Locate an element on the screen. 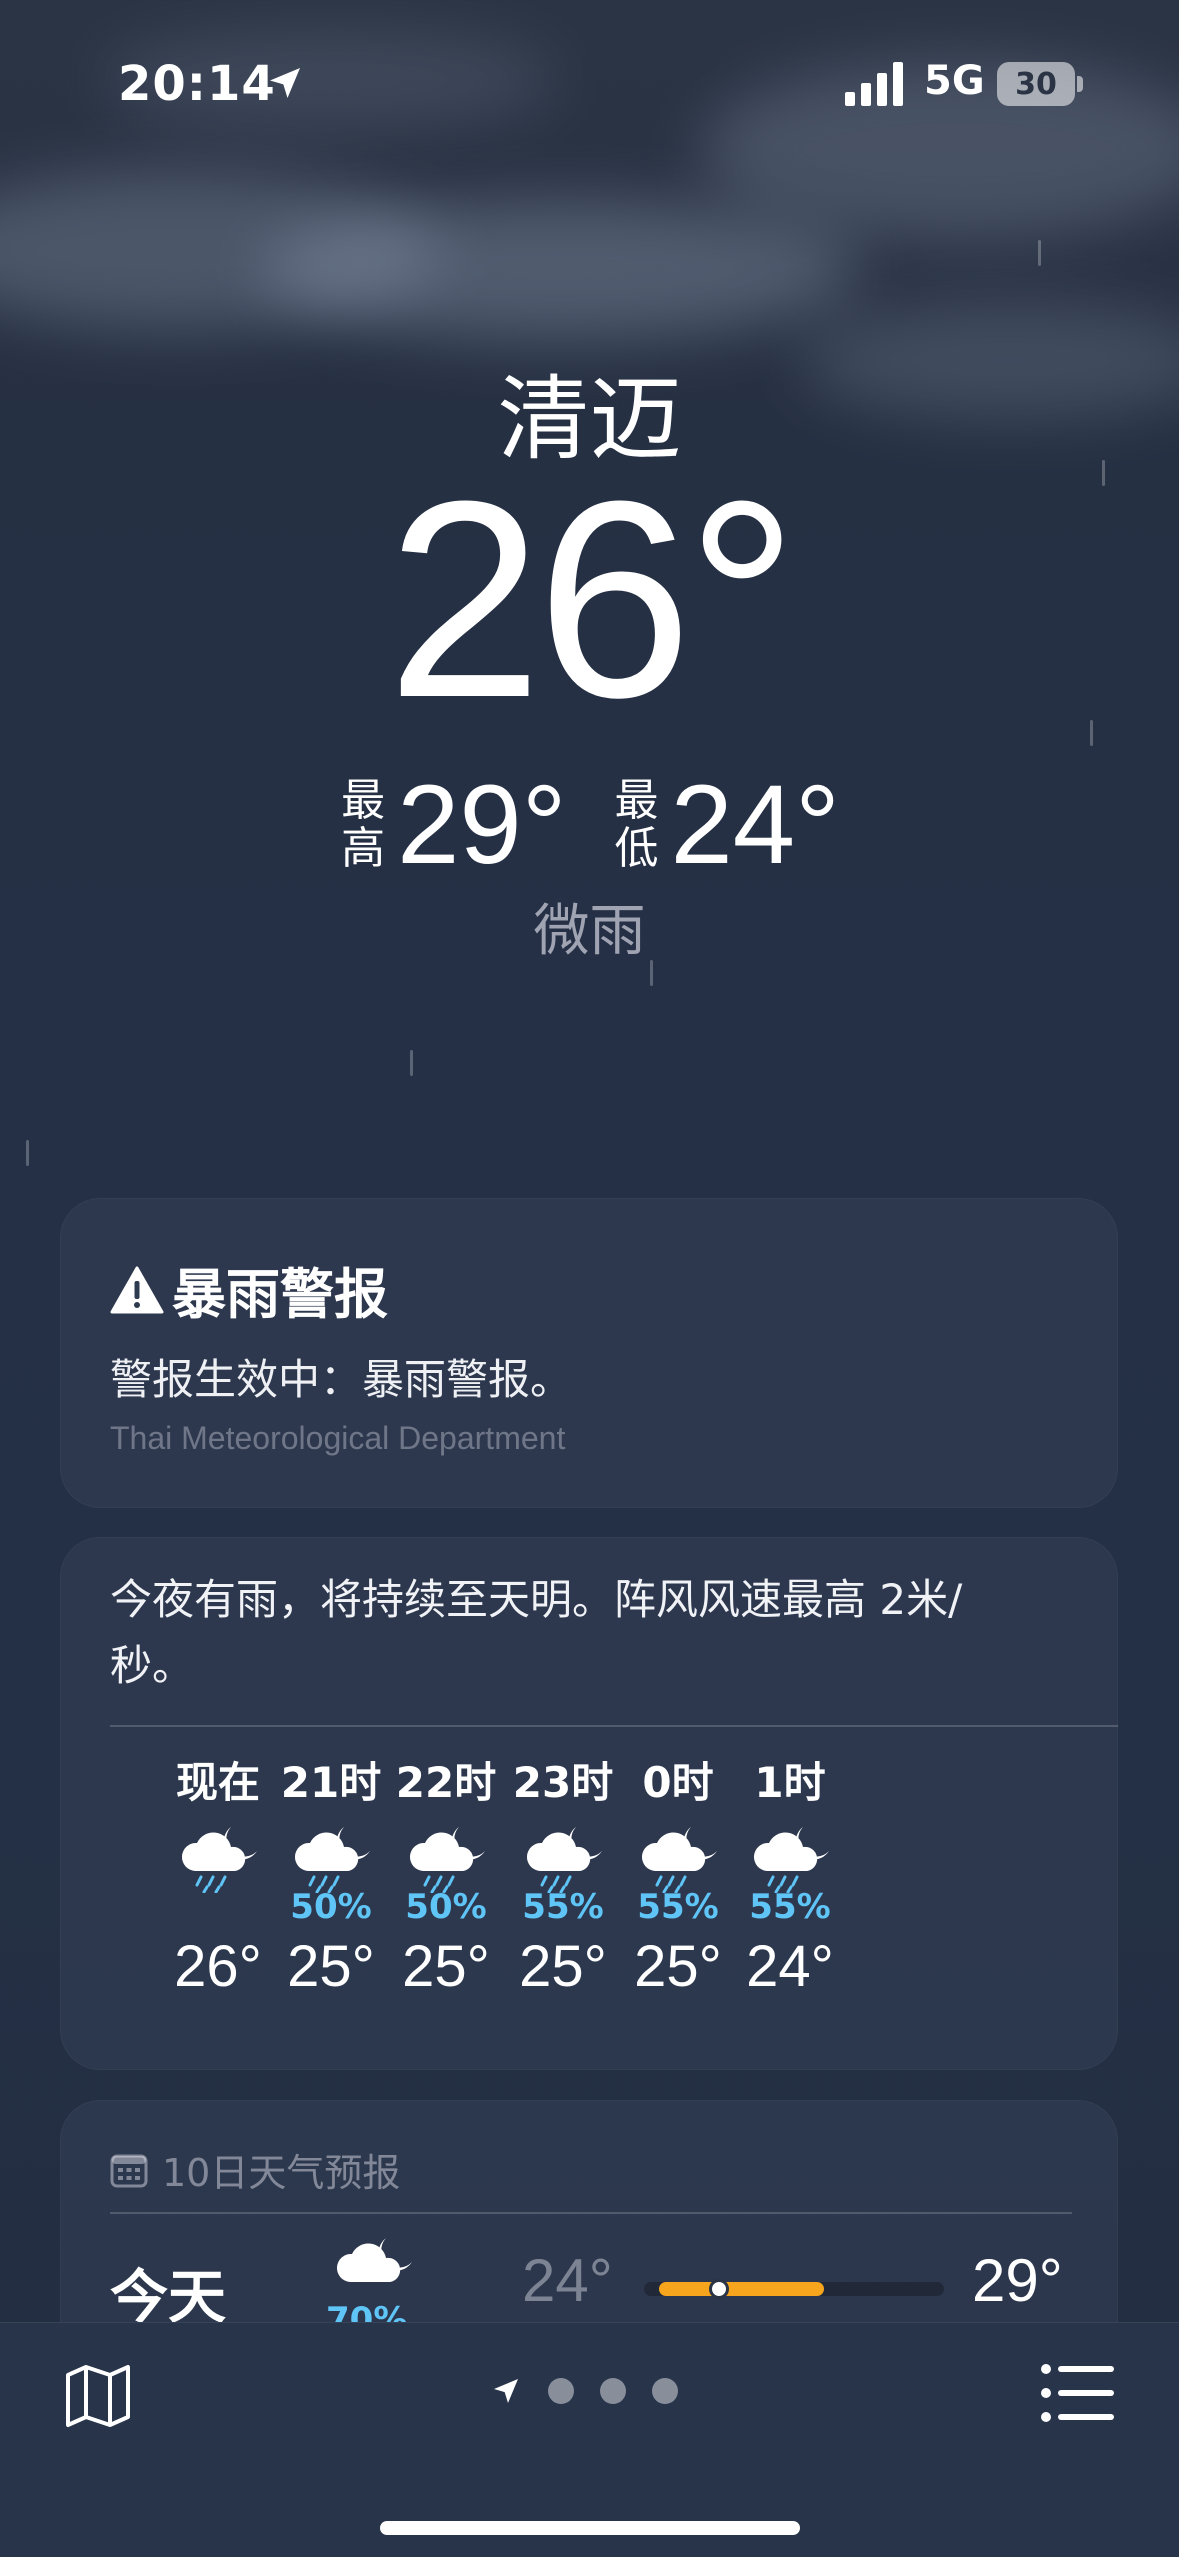 The height and width of the screenshot is (2557, 1179). hourly-item: 1时 55% 24° is located at coordinates (790, 1874).